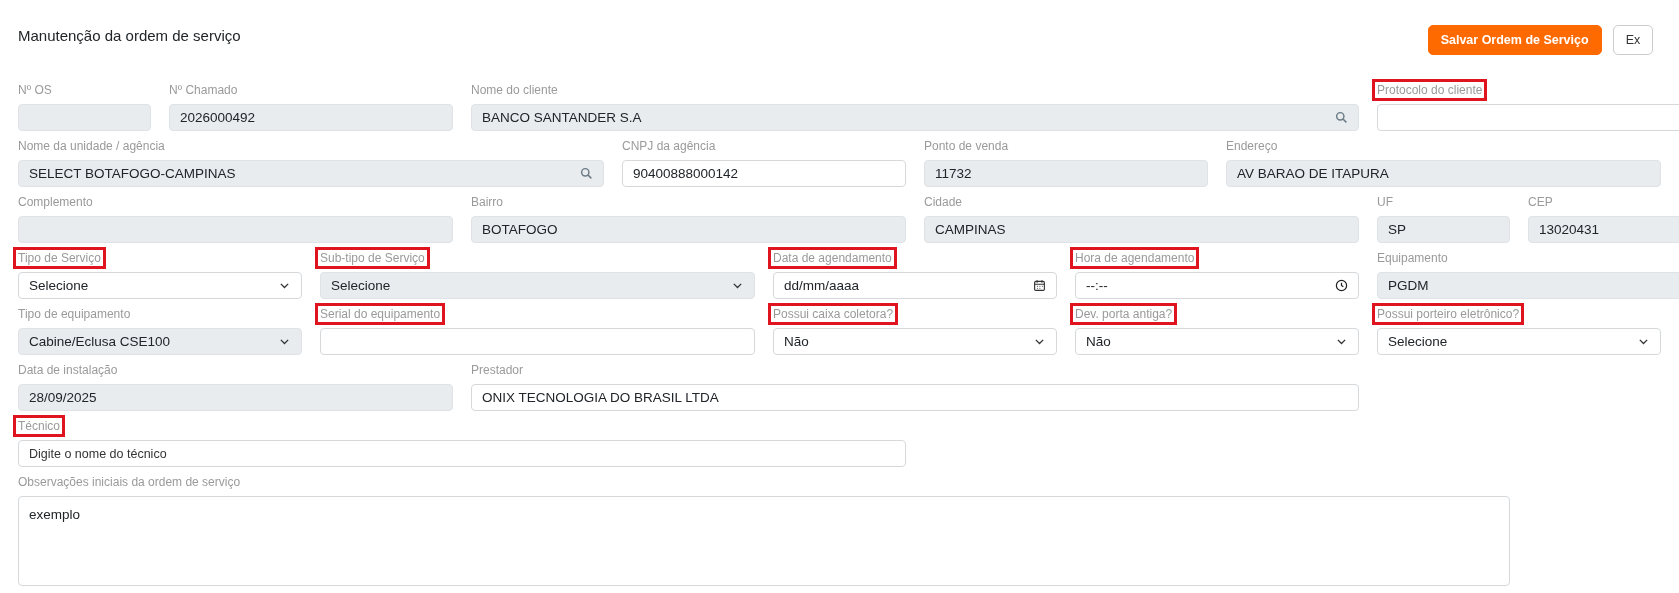 The height and width of the screenshot is (593, 1679). Describe the element at coordinates (235, 397) in the screenshot. I see `text-field: 28/09/2025` at that location.